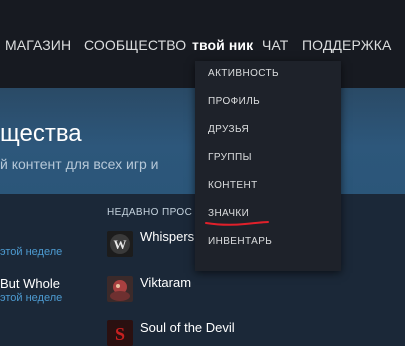  What do you see at coordinates (237, 223) in the screenshot?
I see `badges-highlight-underline` at bounding box center [237, 223].